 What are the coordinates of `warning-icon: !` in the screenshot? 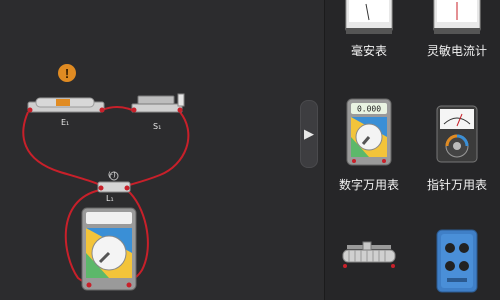 It's located at (67, 73).